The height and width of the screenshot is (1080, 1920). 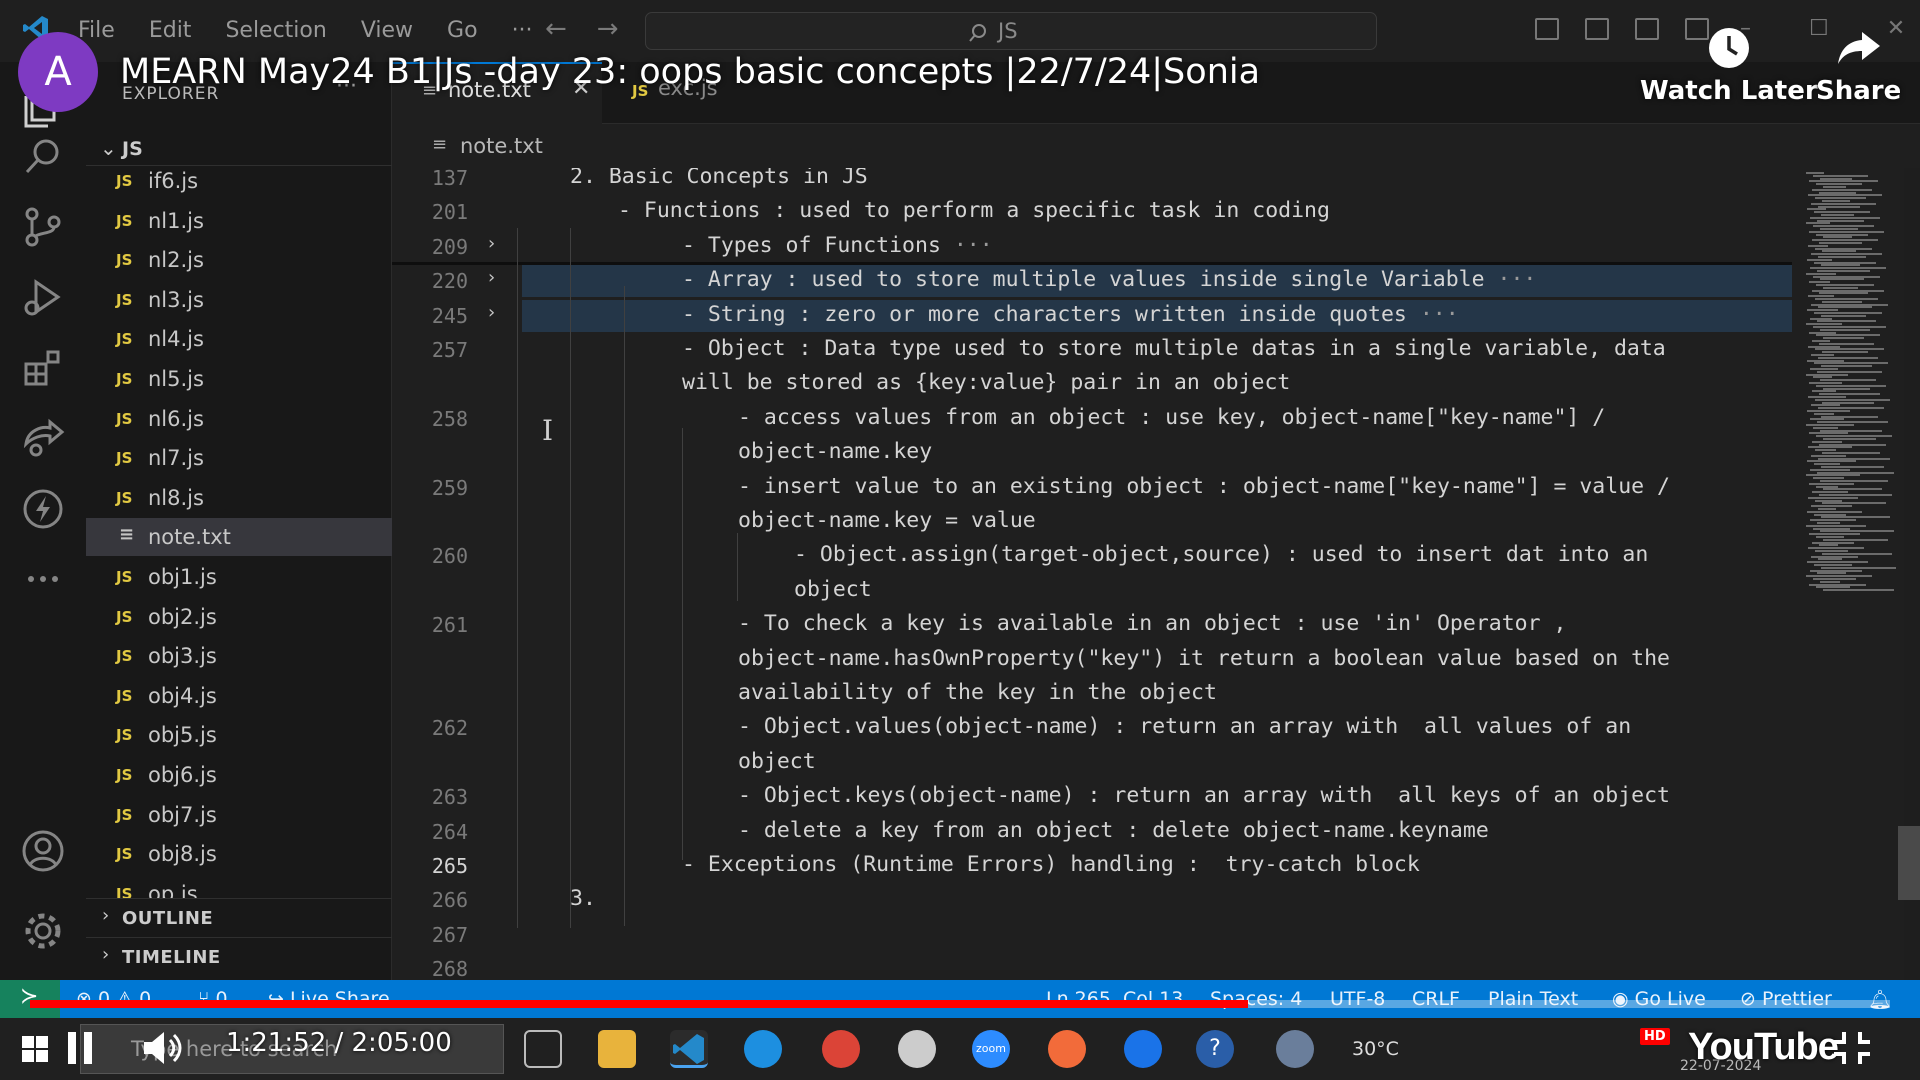 What do you see at coordinates (239, 300) in the screenshot?
I see `file-item: JS nl3.js` at bounding box center [239, 300].